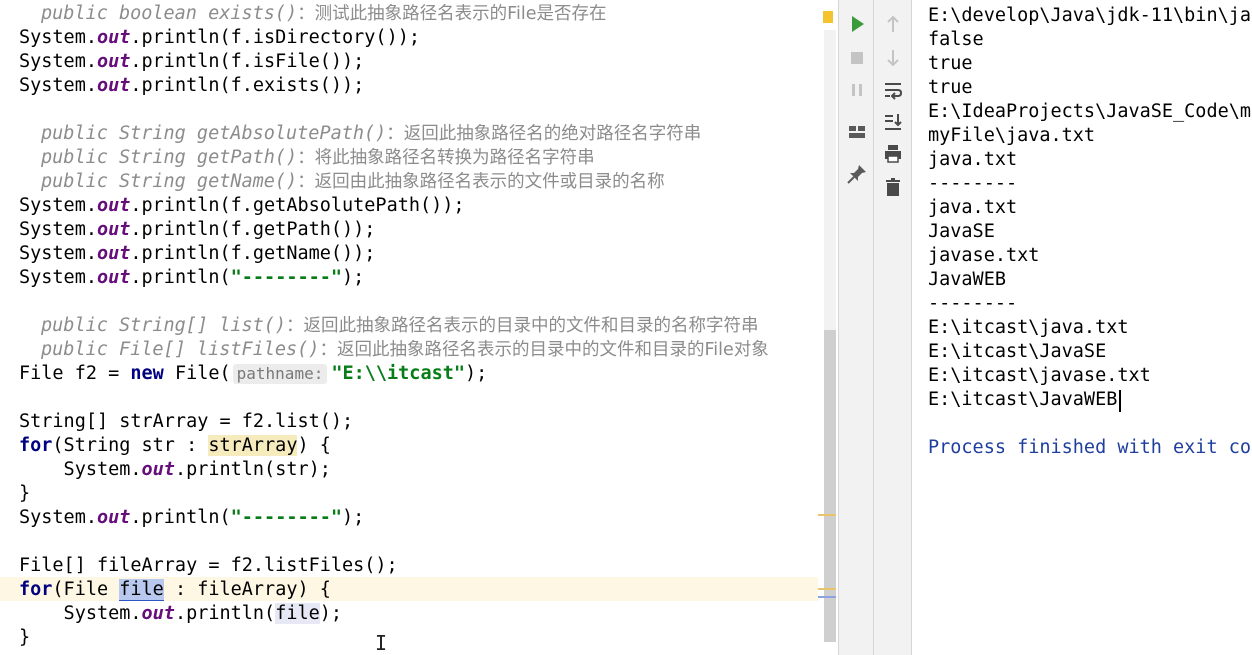  What do you see at coordinates (247, 85) in the screenshot?
I see `code-token: .println(f.exists());` at bounding box center [247, 85].